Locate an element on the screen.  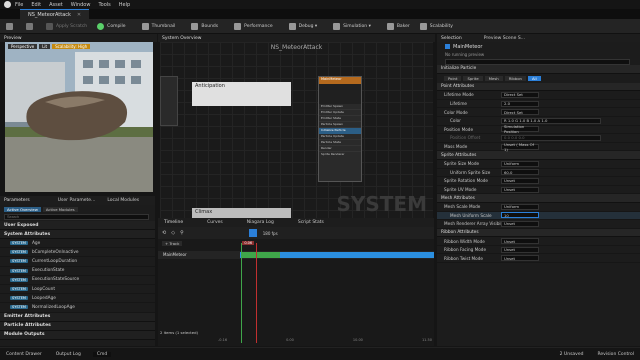
save-icon is located at coordinates (11, 26).